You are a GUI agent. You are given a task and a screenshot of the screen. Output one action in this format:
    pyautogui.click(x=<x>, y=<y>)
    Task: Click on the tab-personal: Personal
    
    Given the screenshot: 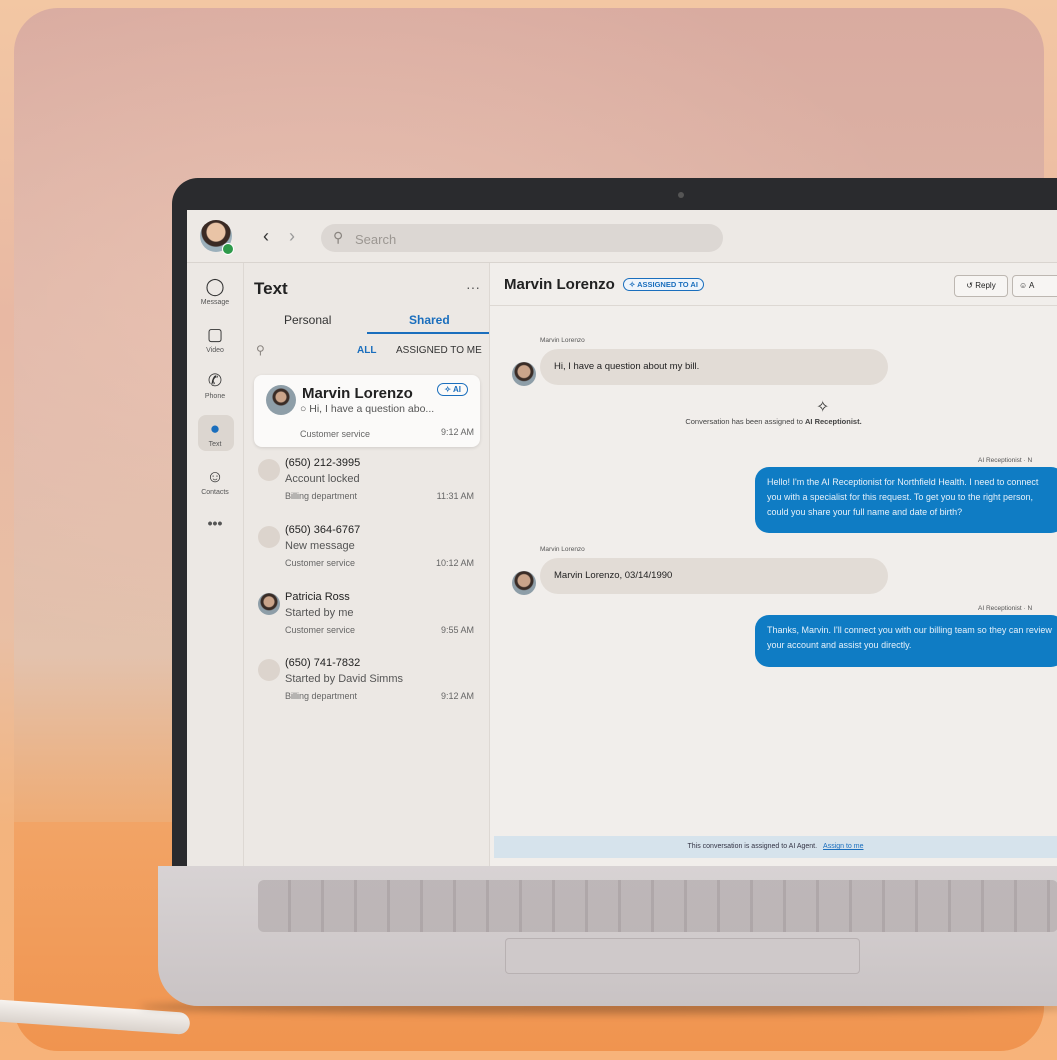 What is the action you would take?
    pyautogui.click(x=307, y=320)
    